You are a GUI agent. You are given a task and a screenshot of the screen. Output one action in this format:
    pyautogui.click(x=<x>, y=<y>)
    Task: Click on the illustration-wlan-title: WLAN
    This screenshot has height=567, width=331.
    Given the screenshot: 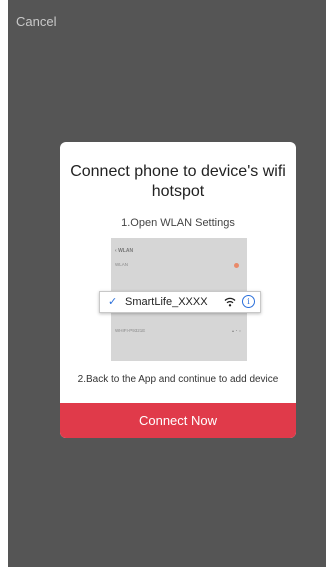 What is the action you would take?
    pyautogui.click(x=126, y=251)
    